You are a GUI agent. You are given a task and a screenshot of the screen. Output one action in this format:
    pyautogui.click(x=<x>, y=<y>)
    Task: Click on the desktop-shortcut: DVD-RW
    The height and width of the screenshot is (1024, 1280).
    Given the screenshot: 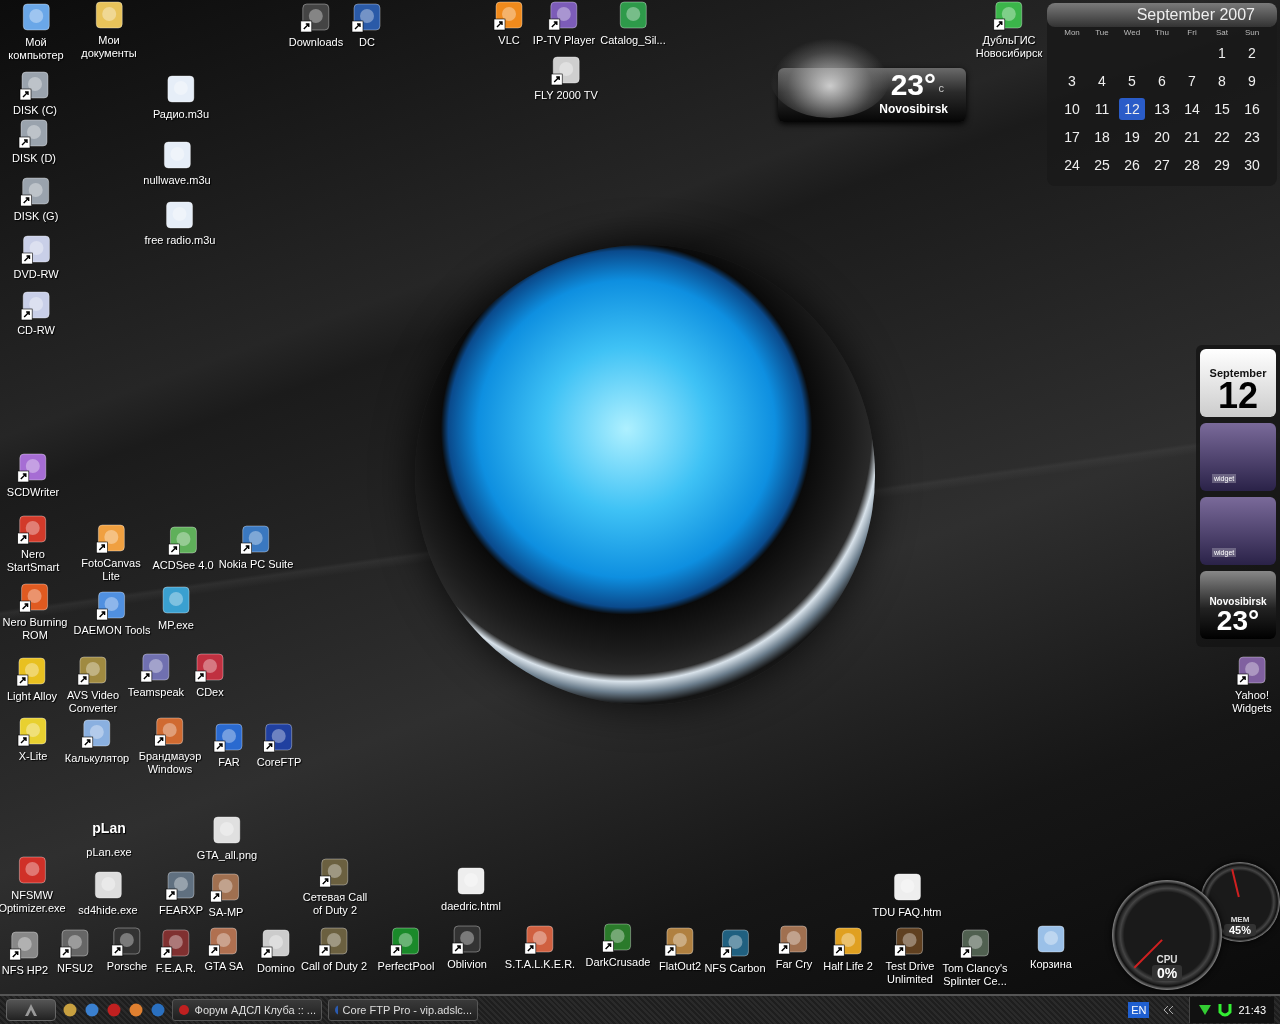 What is the action you would take?
    pyautogui.click(x=36, y=257)
    